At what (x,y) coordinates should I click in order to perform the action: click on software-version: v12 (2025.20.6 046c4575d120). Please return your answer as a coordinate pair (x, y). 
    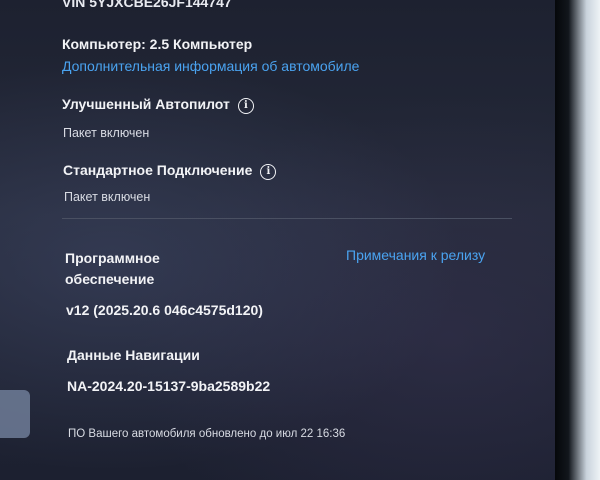
    Looking at the image, I should click on (164, 310).